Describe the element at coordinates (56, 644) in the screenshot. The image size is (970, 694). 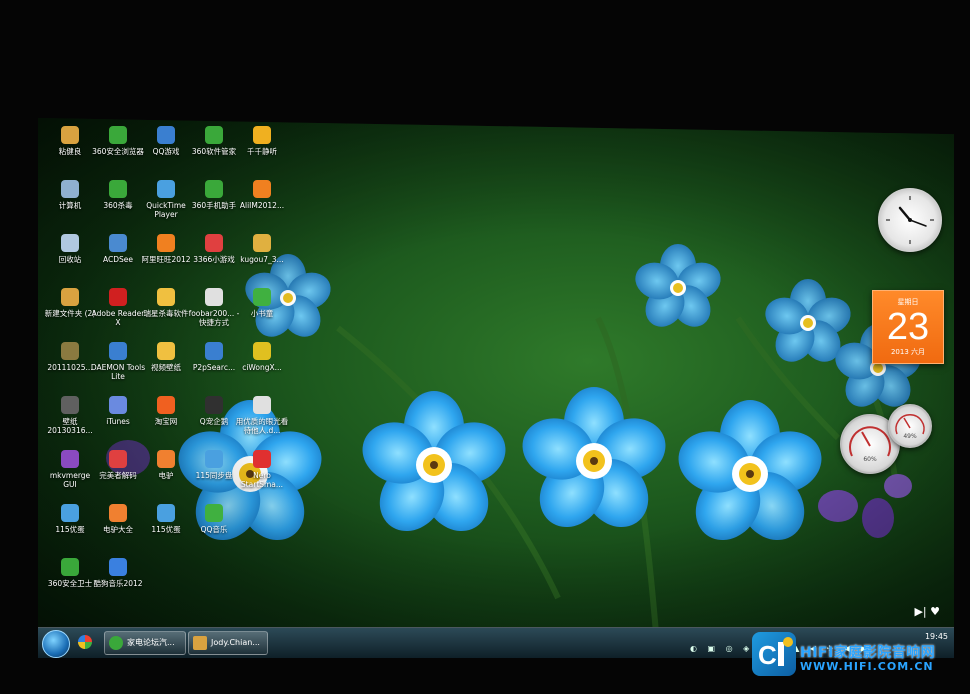
I see `start-button` at that location.